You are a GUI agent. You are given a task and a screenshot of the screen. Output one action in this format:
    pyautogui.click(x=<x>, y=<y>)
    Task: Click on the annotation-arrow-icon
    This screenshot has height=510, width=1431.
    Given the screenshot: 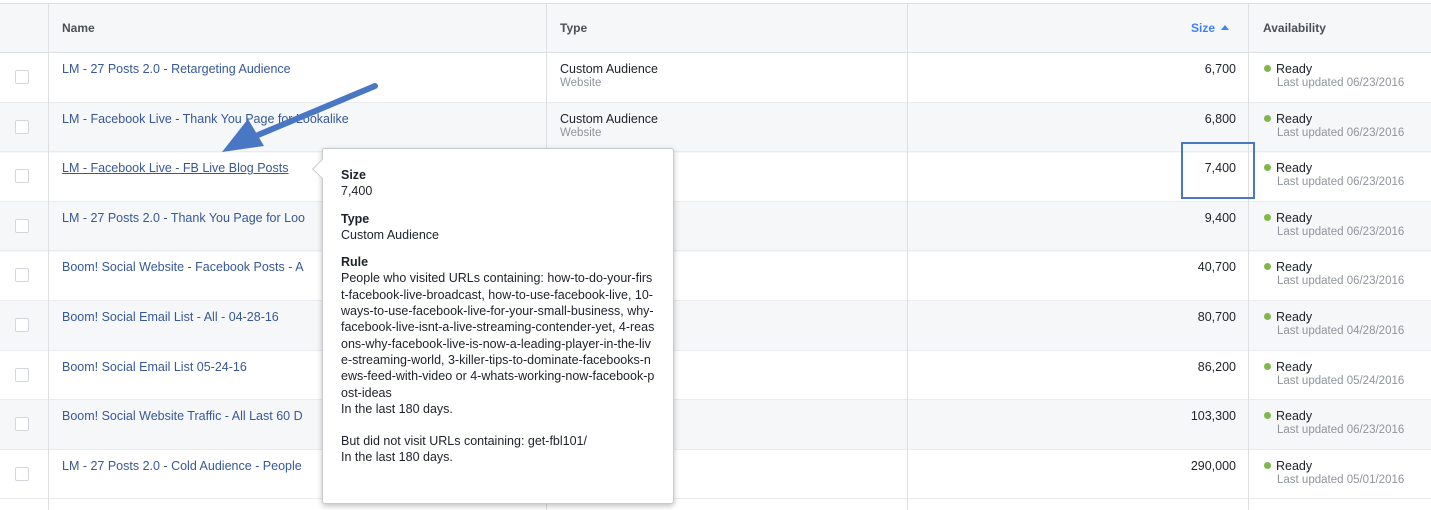 What is the action you would take?
    pyautogui.click(x=300, y=117)
    